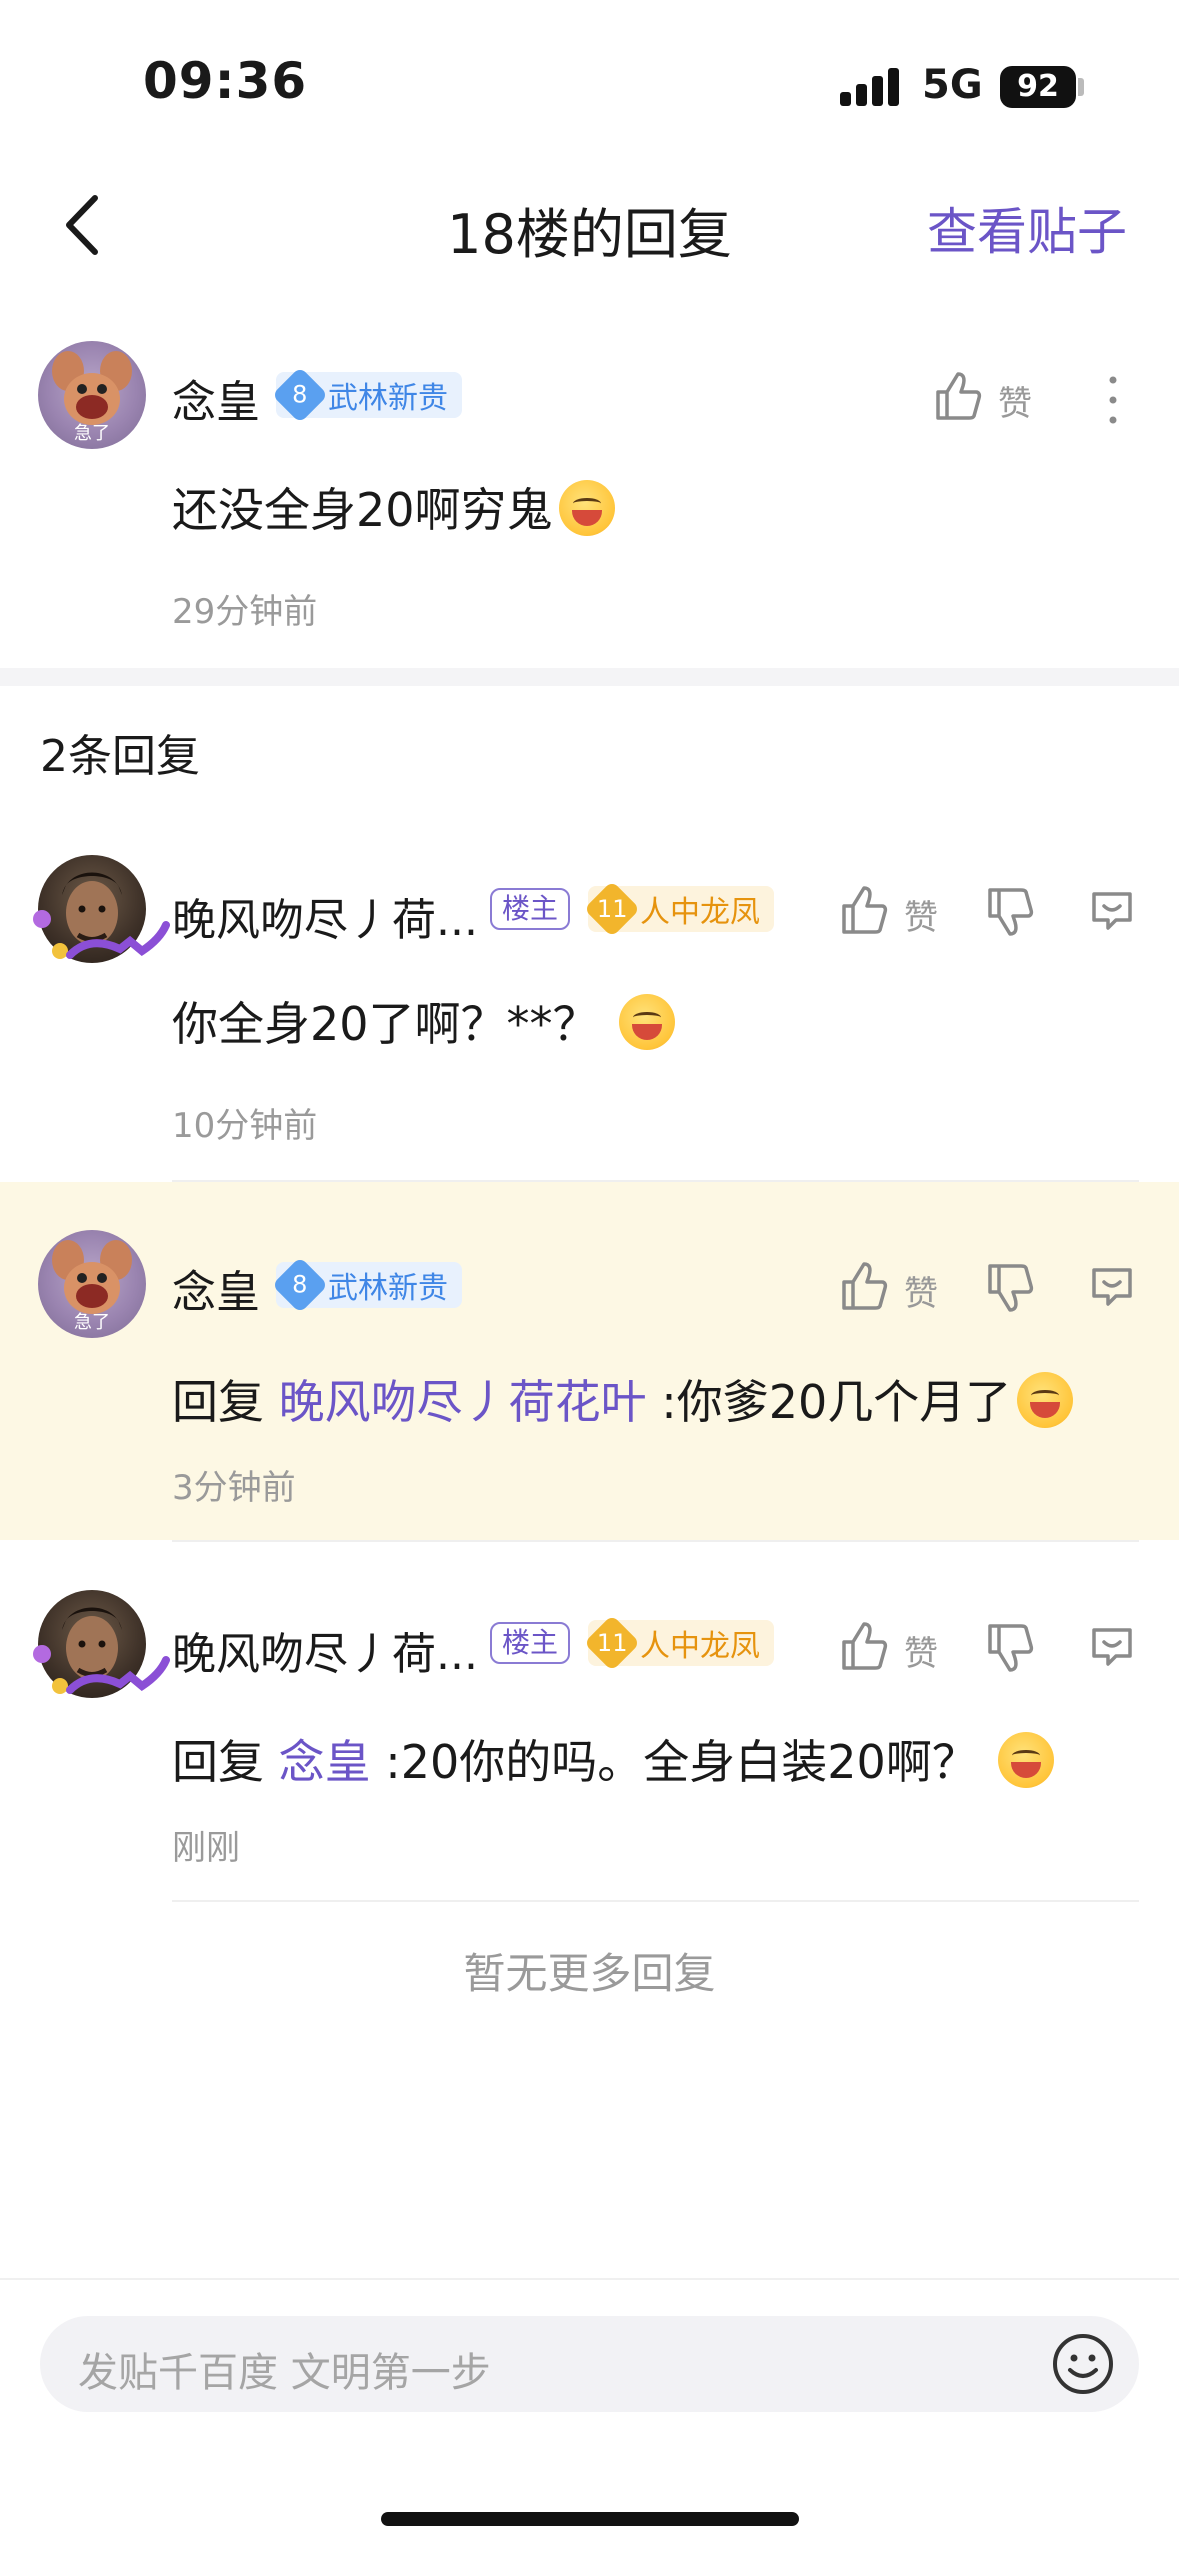  I want to click on reply-content: 你全身20了啊？**？, so click(424, 1021).